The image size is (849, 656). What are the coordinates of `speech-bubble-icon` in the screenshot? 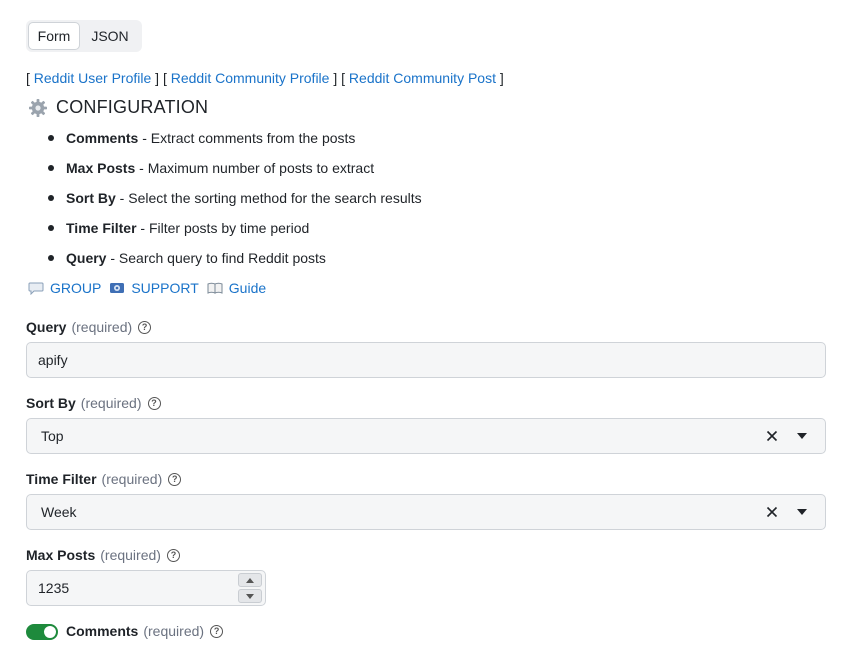 It's located at (36, 288).